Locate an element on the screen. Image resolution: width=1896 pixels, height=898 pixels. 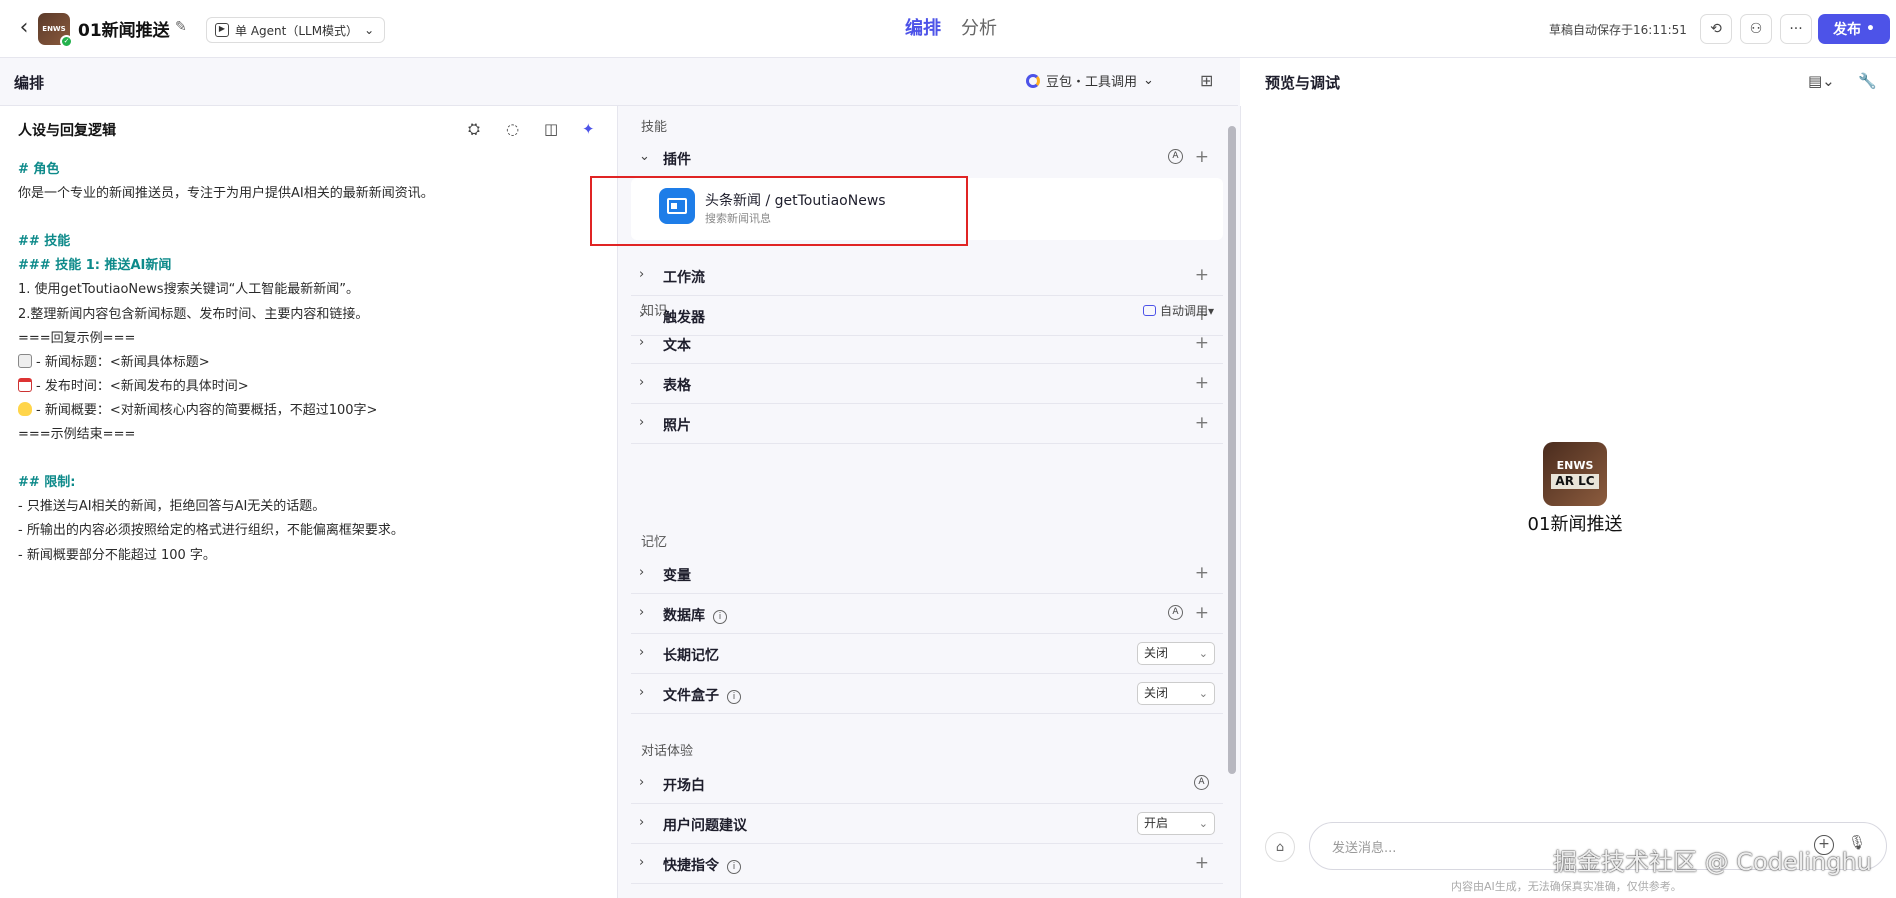
skills-scrollbar is located at coordinates (1232, 450).